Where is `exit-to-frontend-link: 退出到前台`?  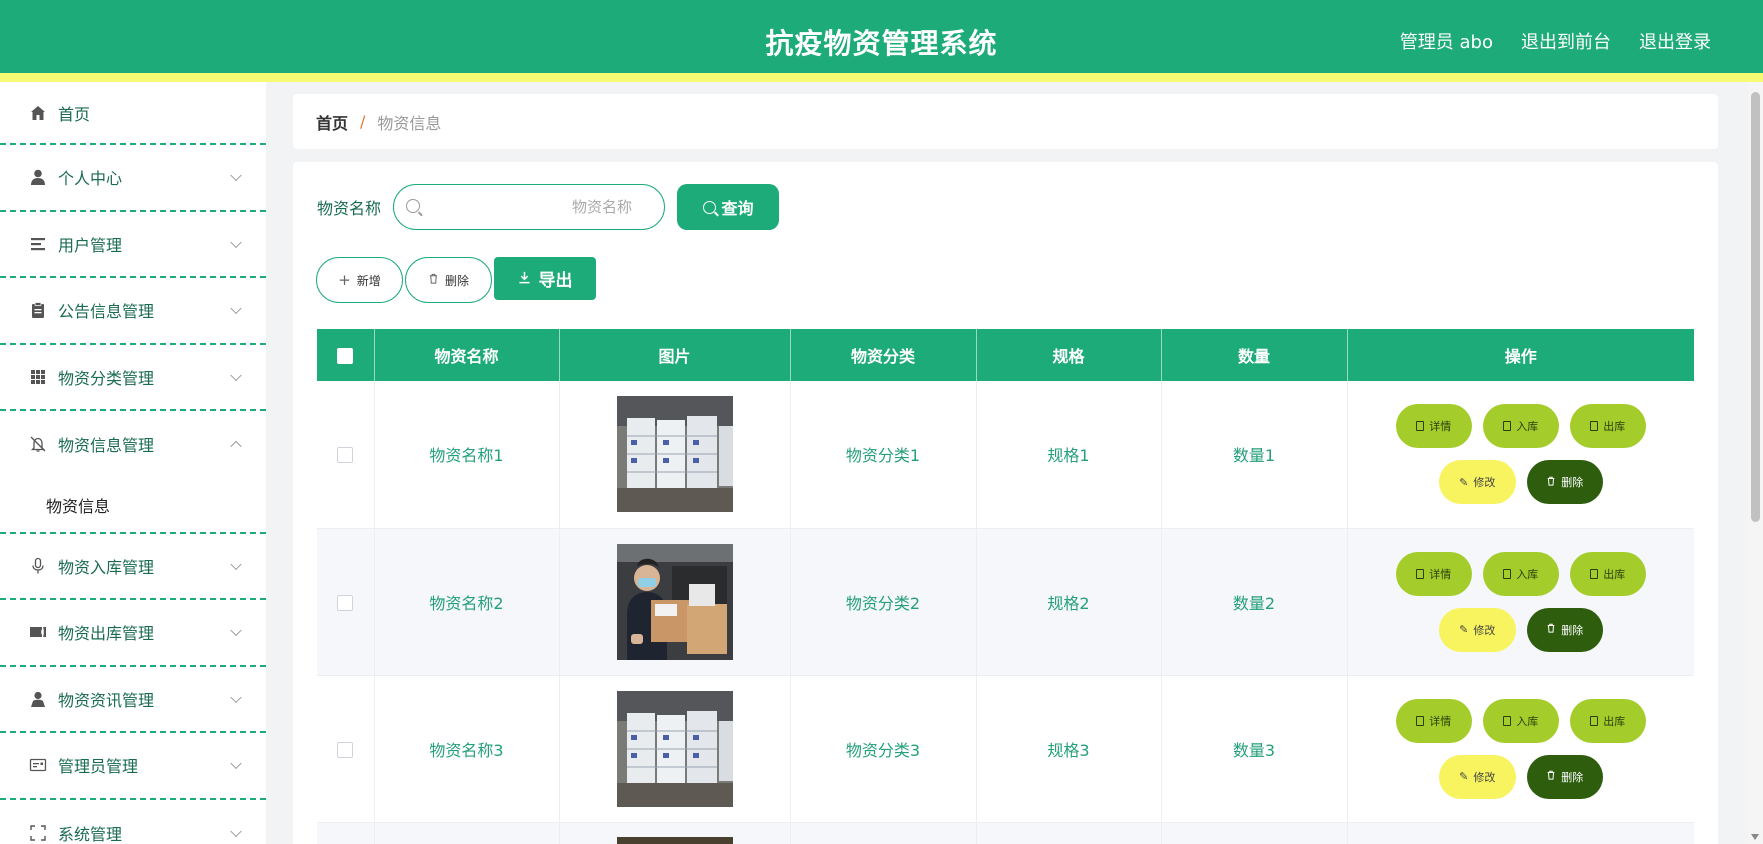 exit-to-frontend-link: 退出到前台 is located at coordinates (1566, 41).